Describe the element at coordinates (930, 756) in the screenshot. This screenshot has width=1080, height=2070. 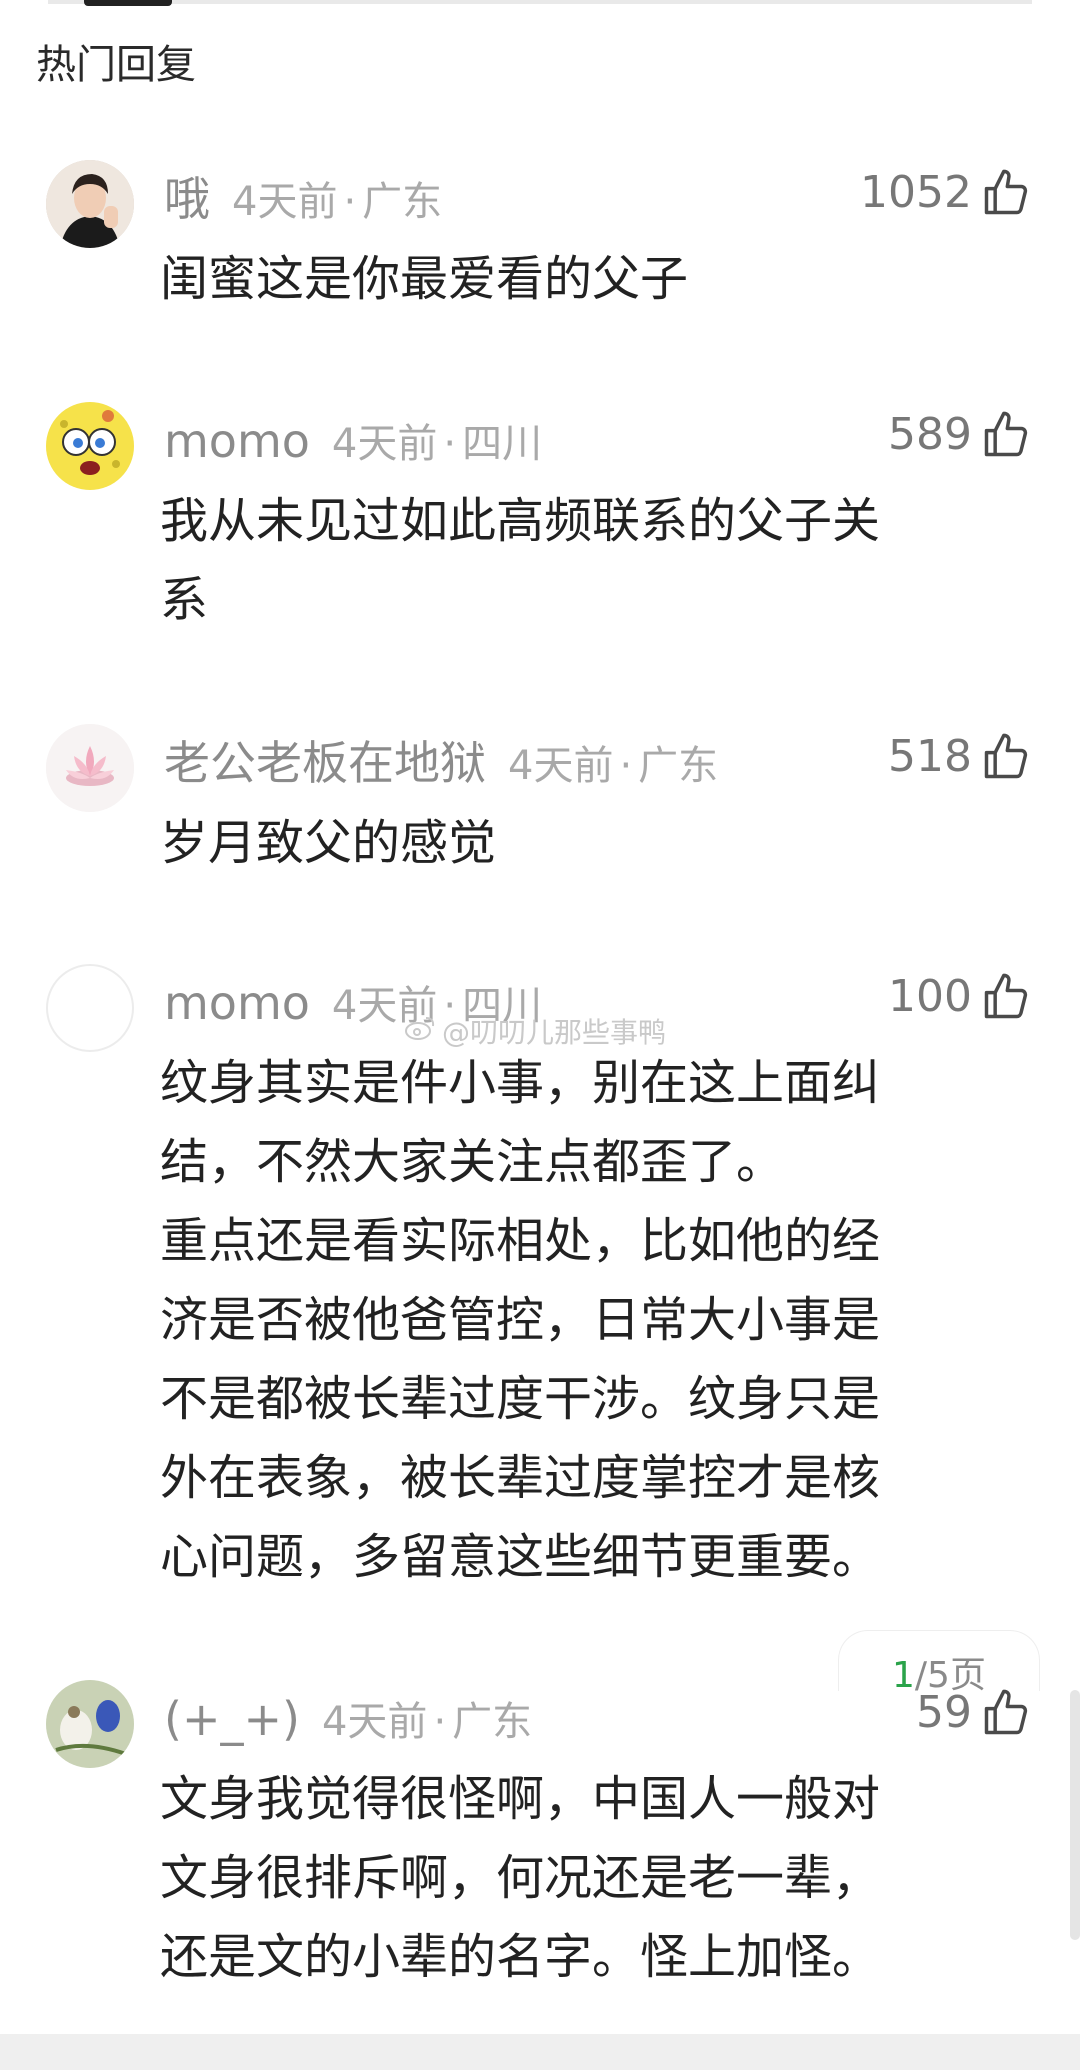
I see `like-count: 518` at that location.